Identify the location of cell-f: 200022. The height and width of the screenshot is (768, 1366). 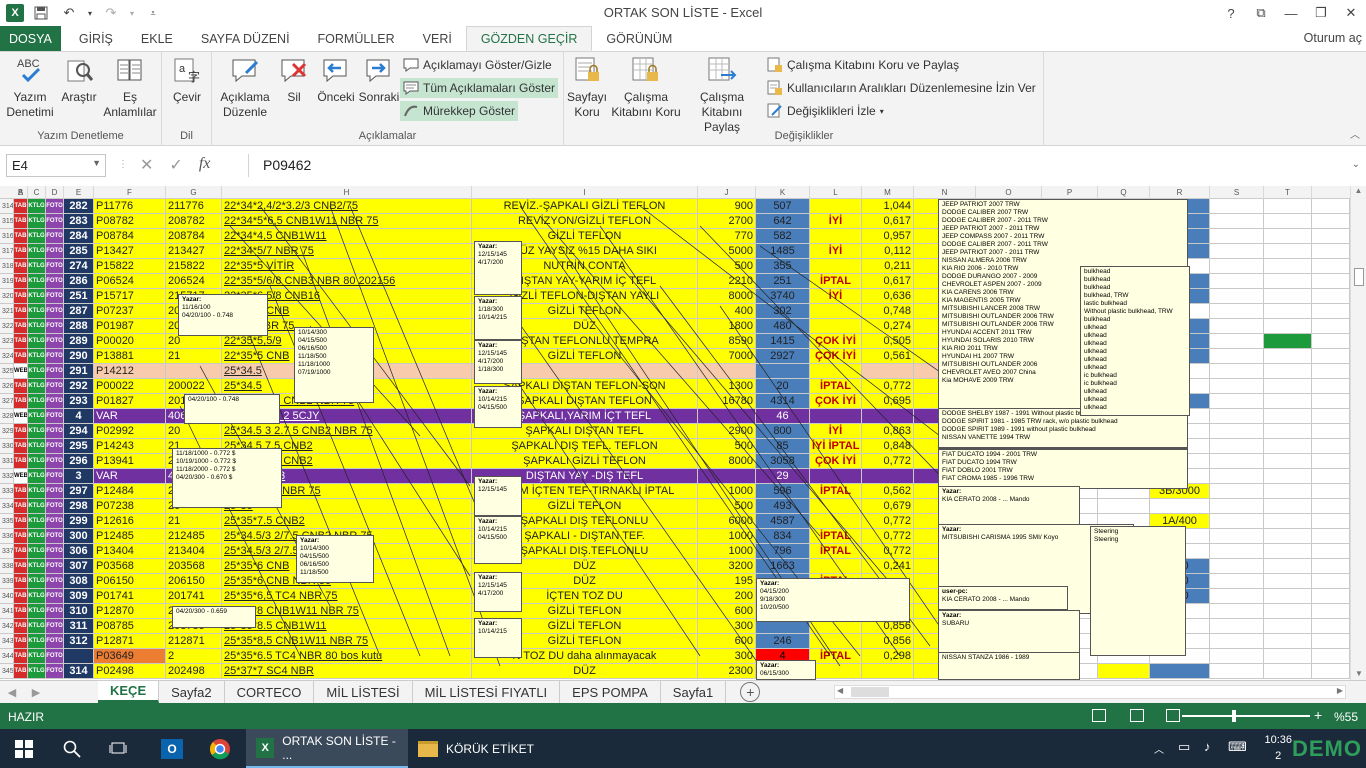
(194, 386).